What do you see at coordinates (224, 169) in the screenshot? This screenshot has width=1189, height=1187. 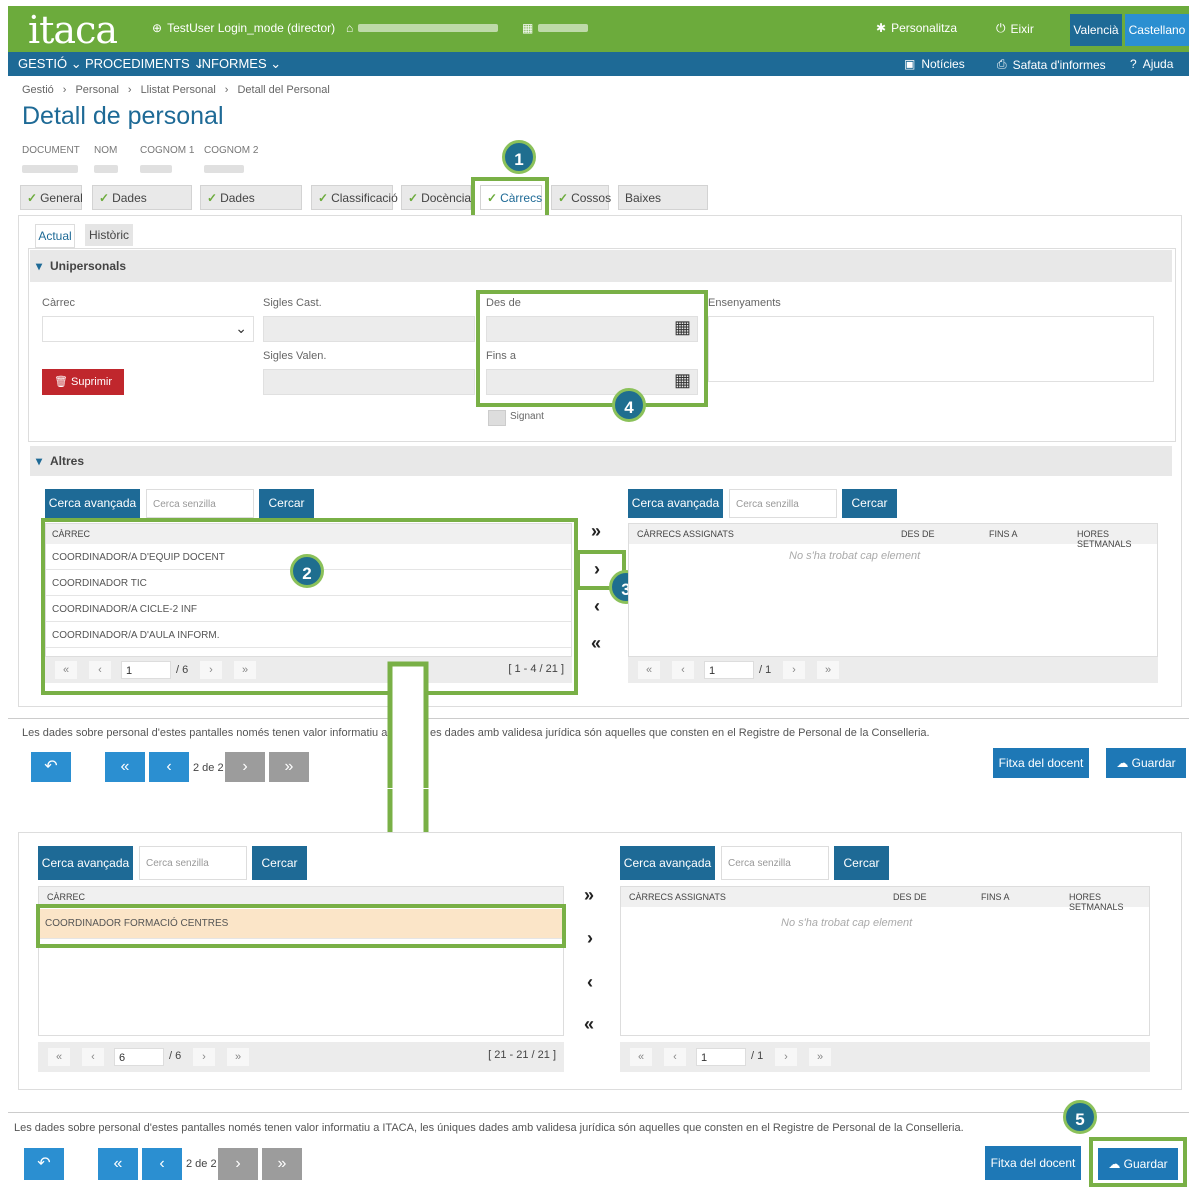 I see `cognom2-blurred` at bounding box center [224, 169].